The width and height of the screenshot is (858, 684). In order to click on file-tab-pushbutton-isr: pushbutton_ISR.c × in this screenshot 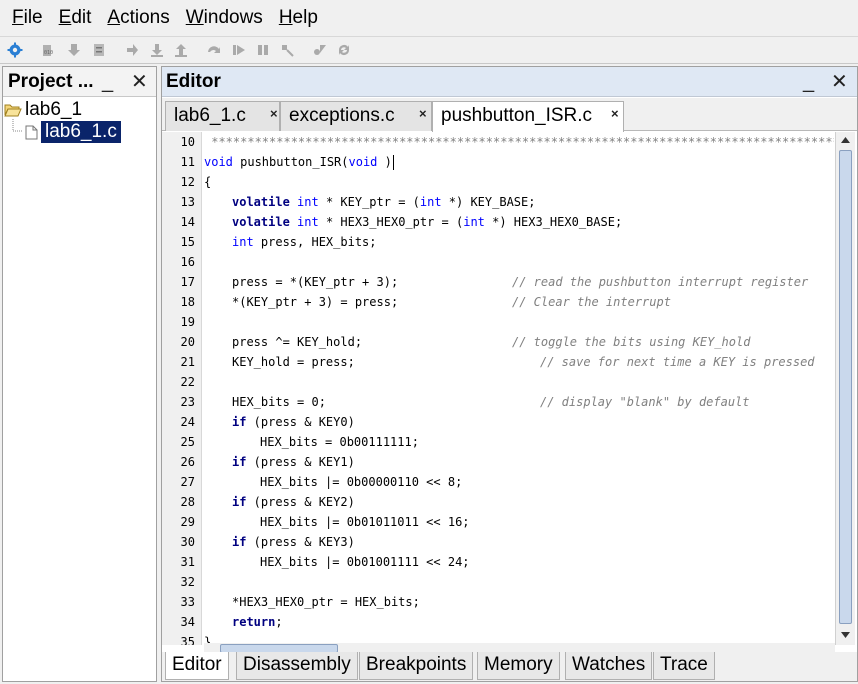, I will do `click(528, 116)`.